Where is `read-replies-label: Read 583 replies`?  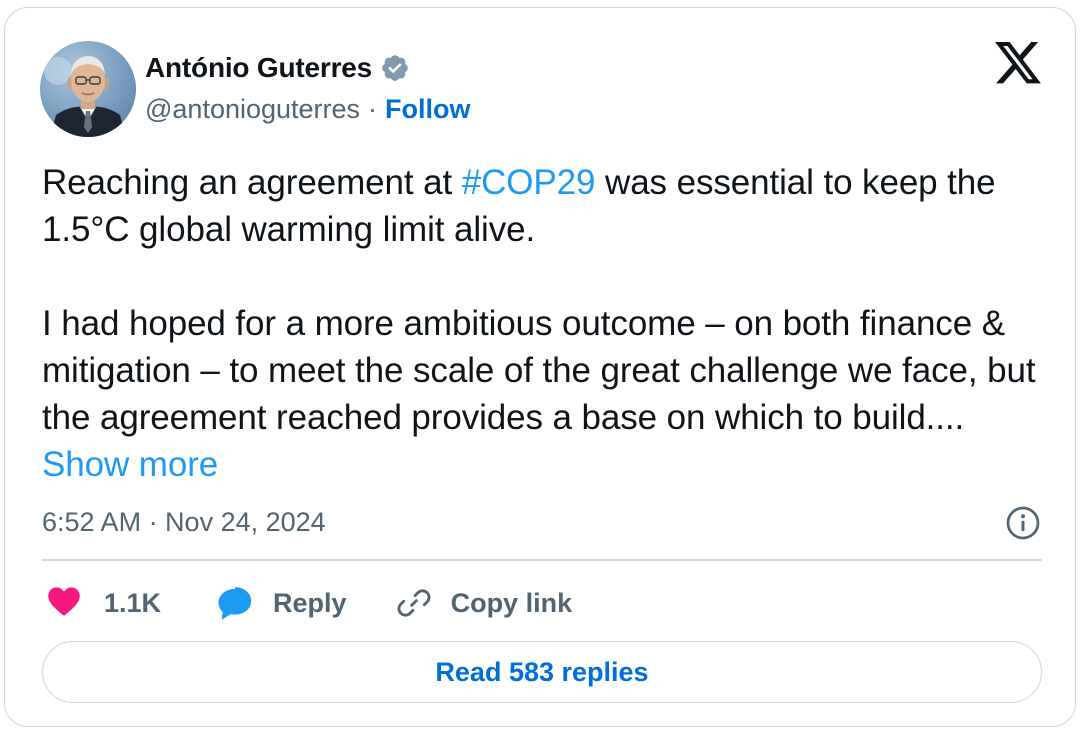
read-replies-label: Read 583 replies is located at coordinates (542, 671).